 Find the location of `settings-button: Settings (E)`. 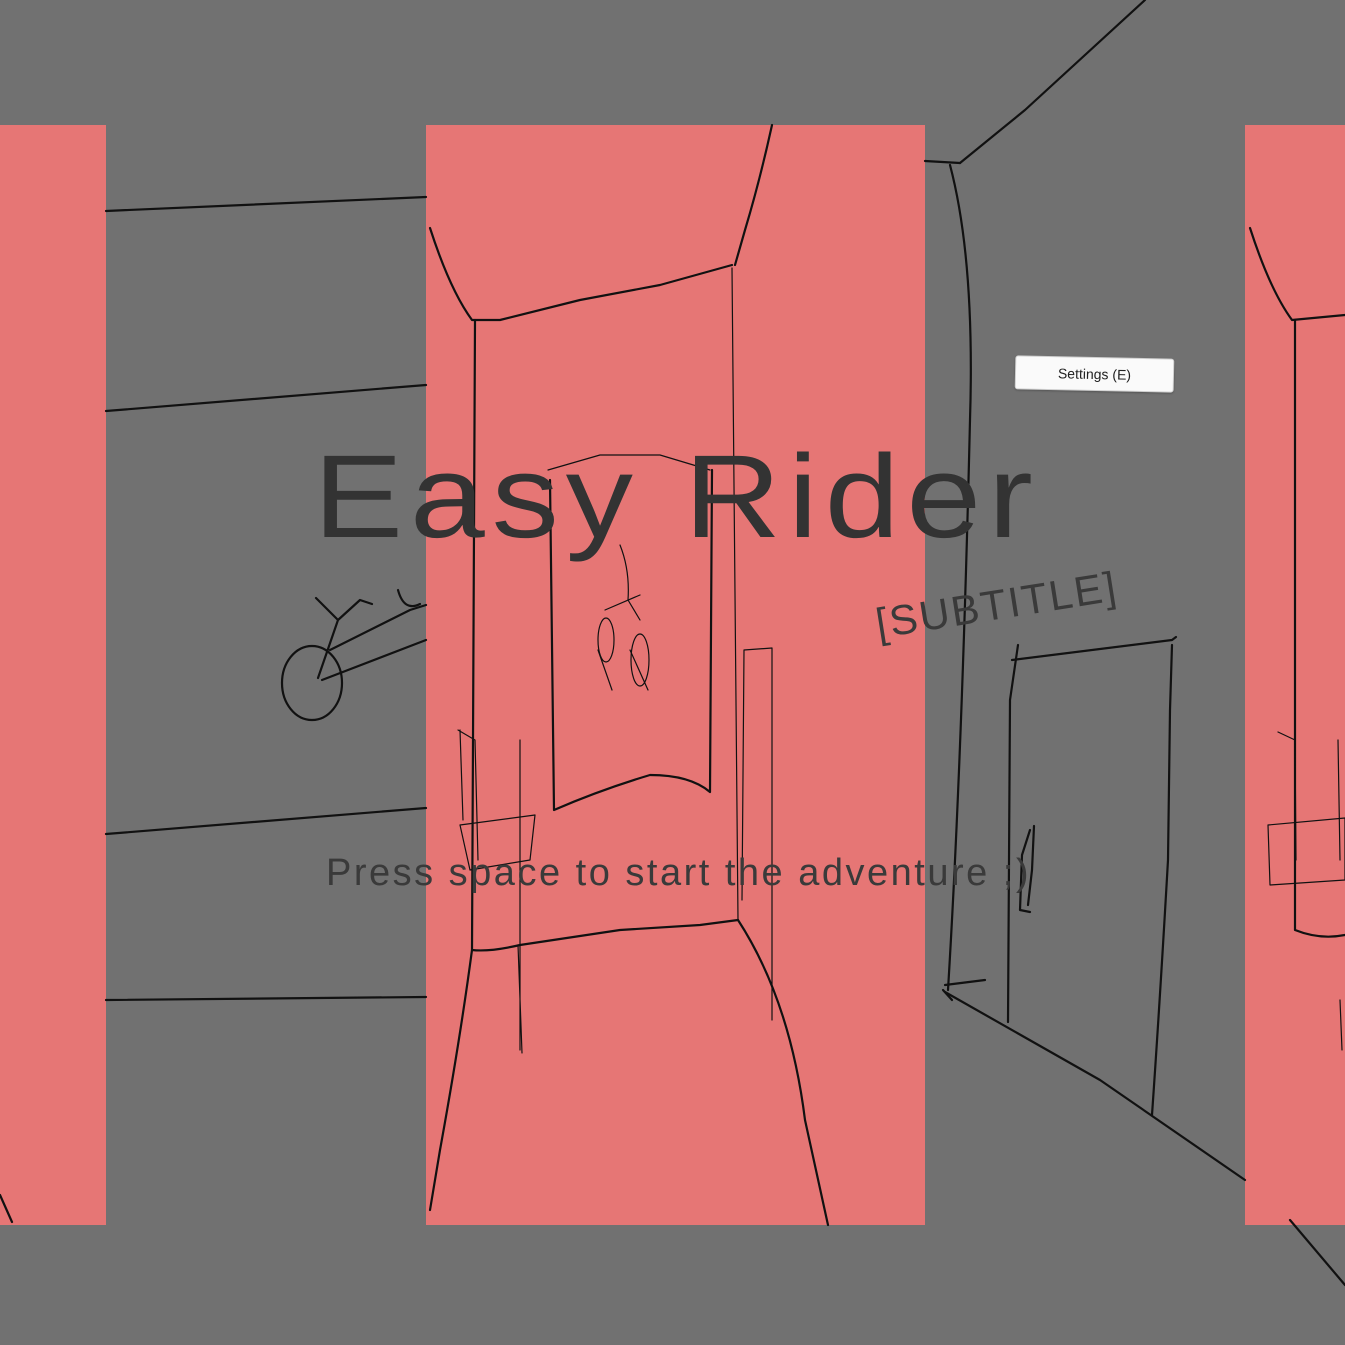

settings-button: Settings (E) is located at coordinates (1094, 374).